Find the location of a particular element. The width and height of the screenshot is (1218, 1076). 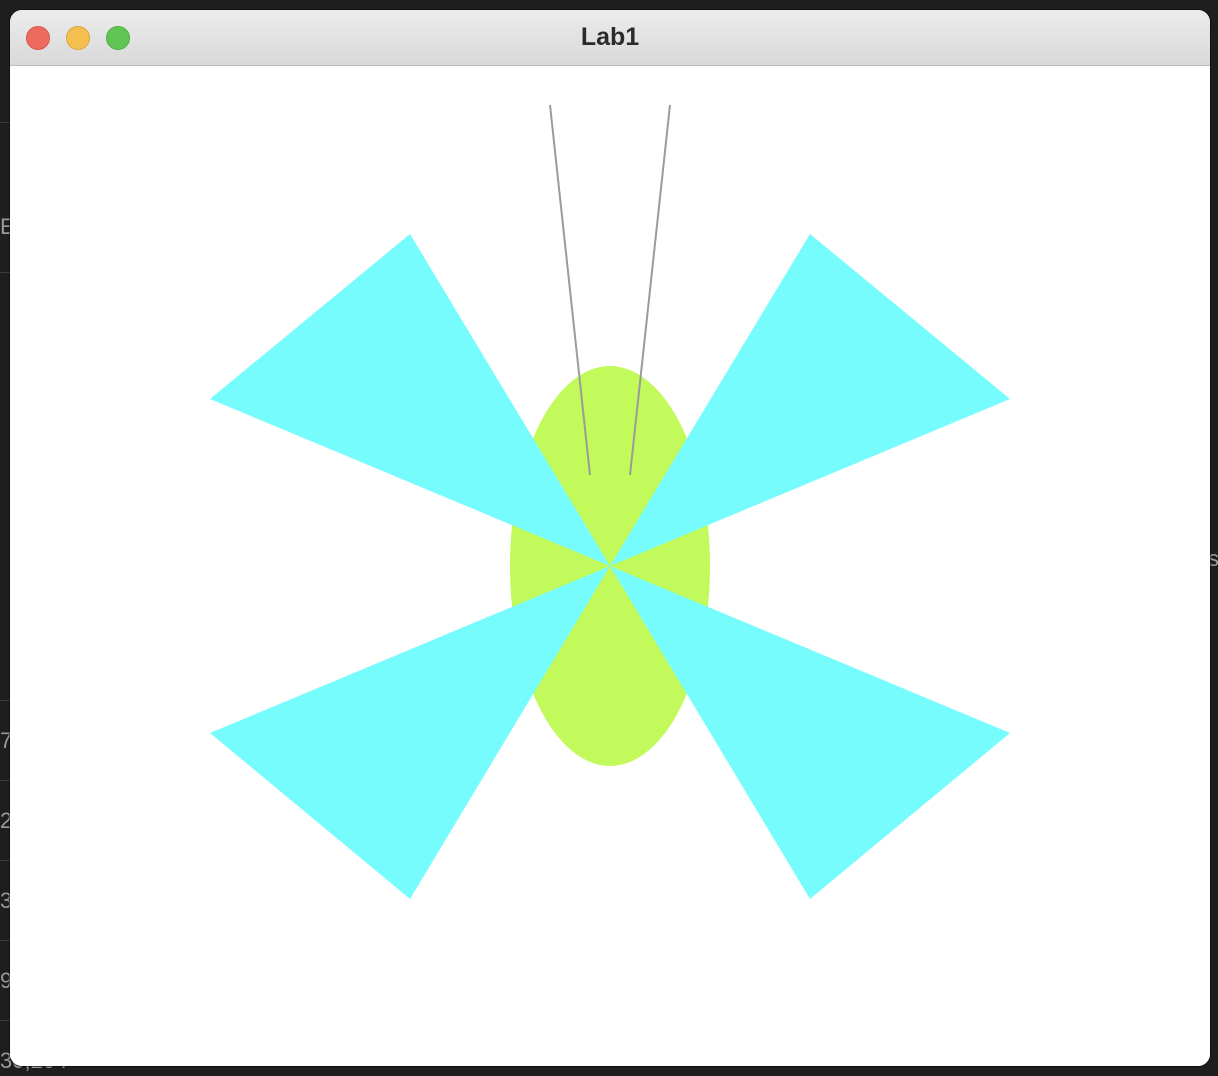

window-title: Lab1 is located at coordinates (610, 37).